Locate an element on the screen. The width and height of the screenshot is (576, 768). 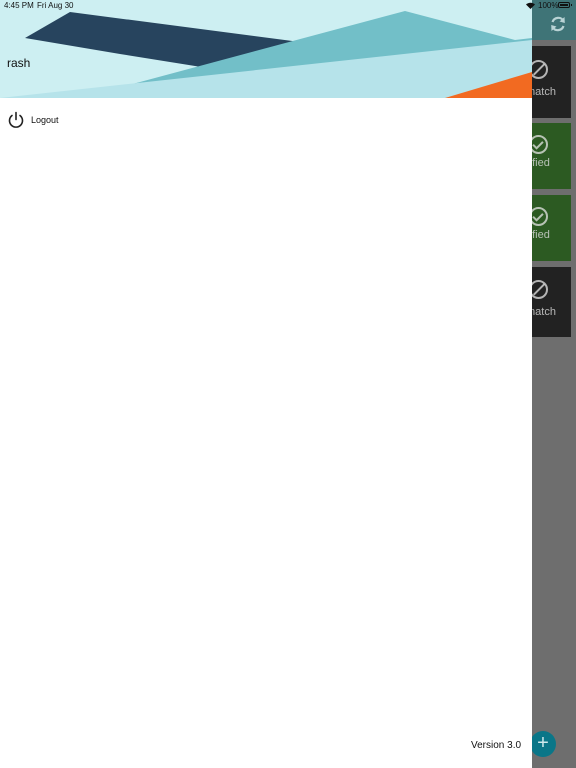
status-bar: 4:45 PM Fri Aug 30 100% is located at coordinates (288, 6).